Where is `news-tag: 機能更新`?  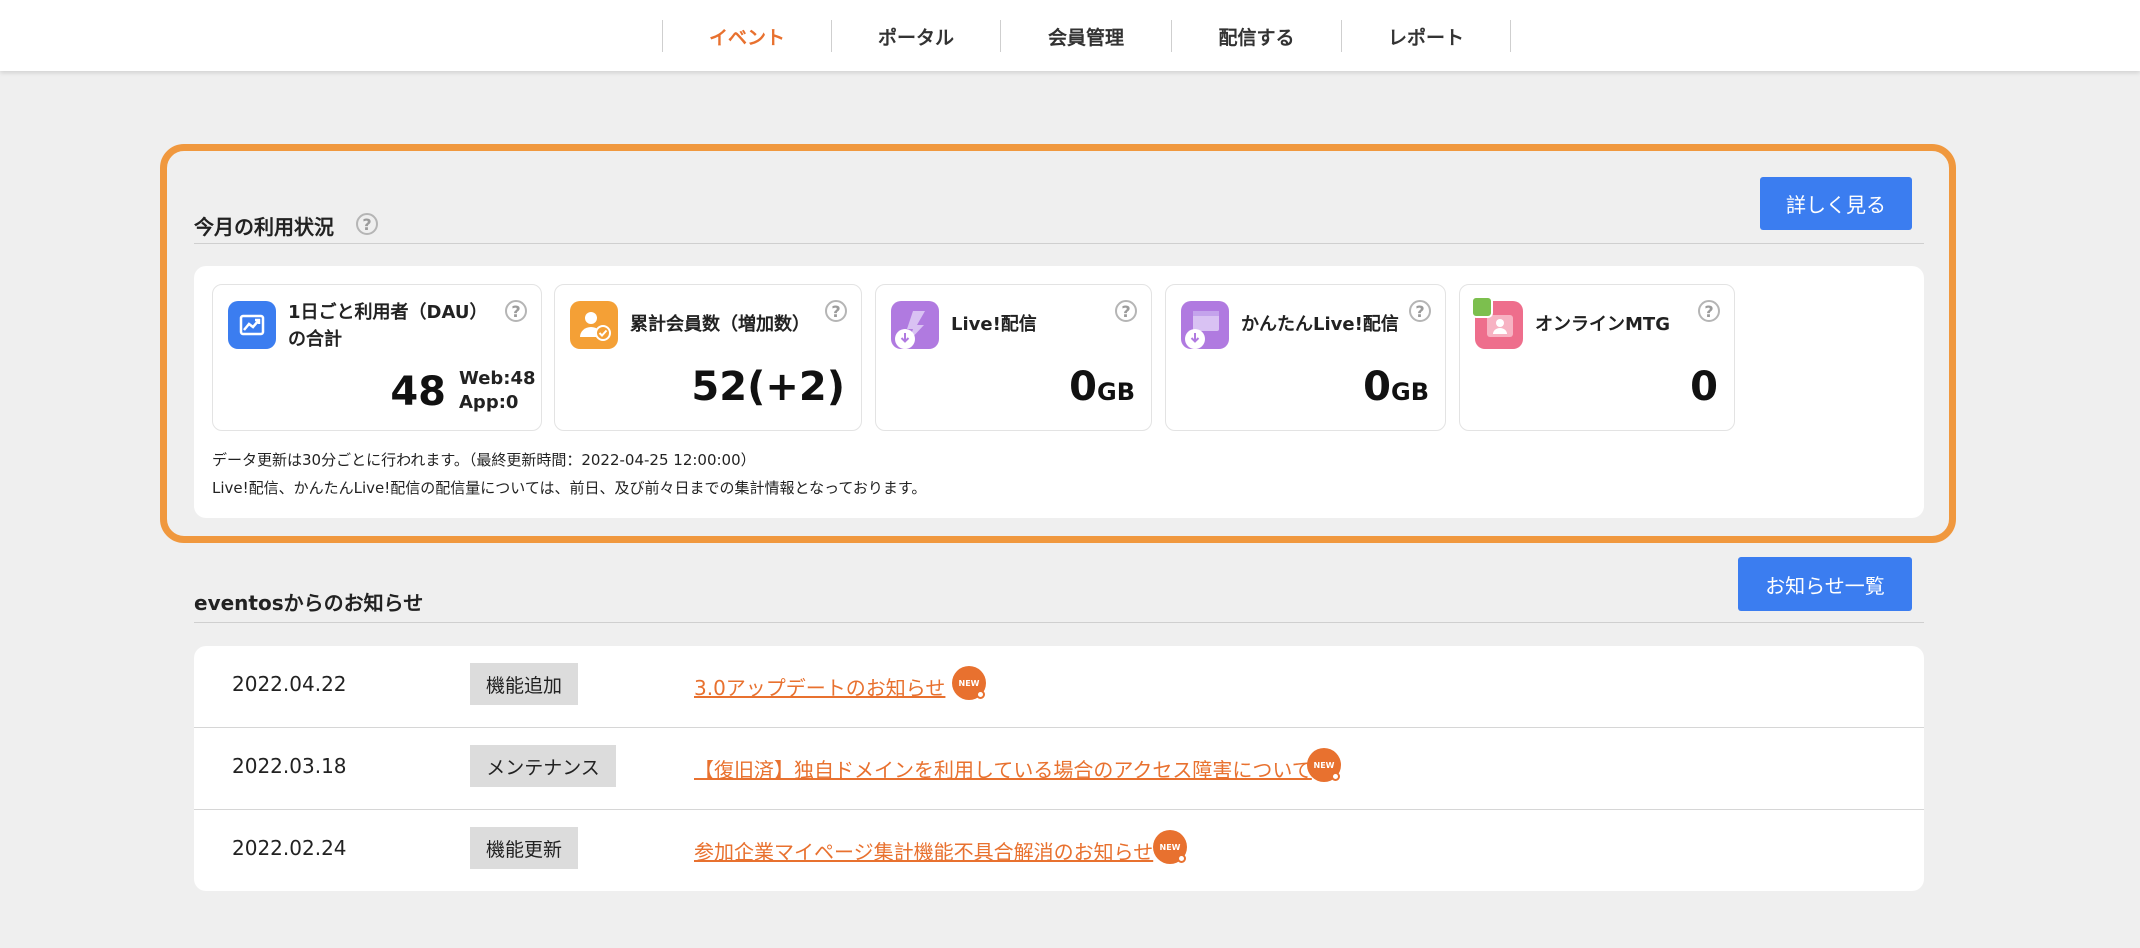 news-tag: 機能更新 is located at coordinates (524, 848).